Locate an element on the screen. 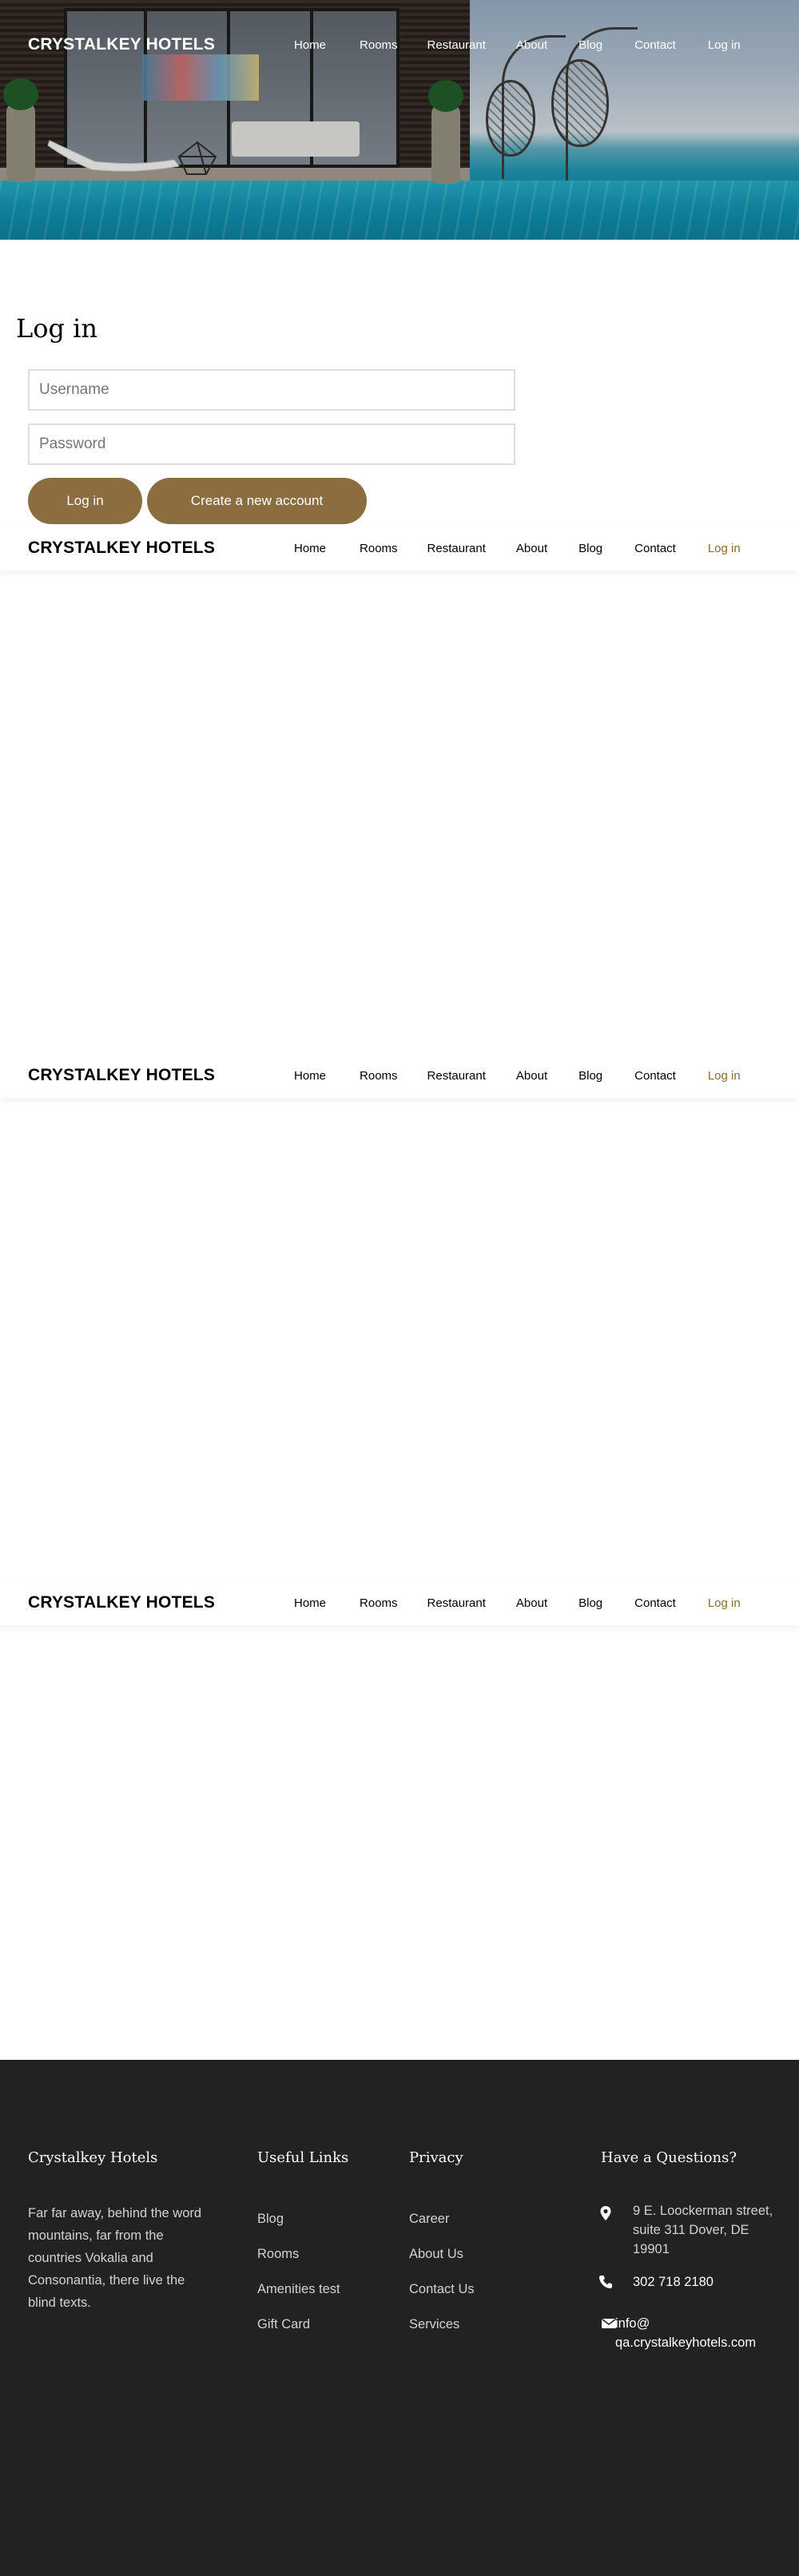 This screenshot has height=2576, width=799. footer-link-contact-us: Contact Us is located at coordinates (442, 2289).